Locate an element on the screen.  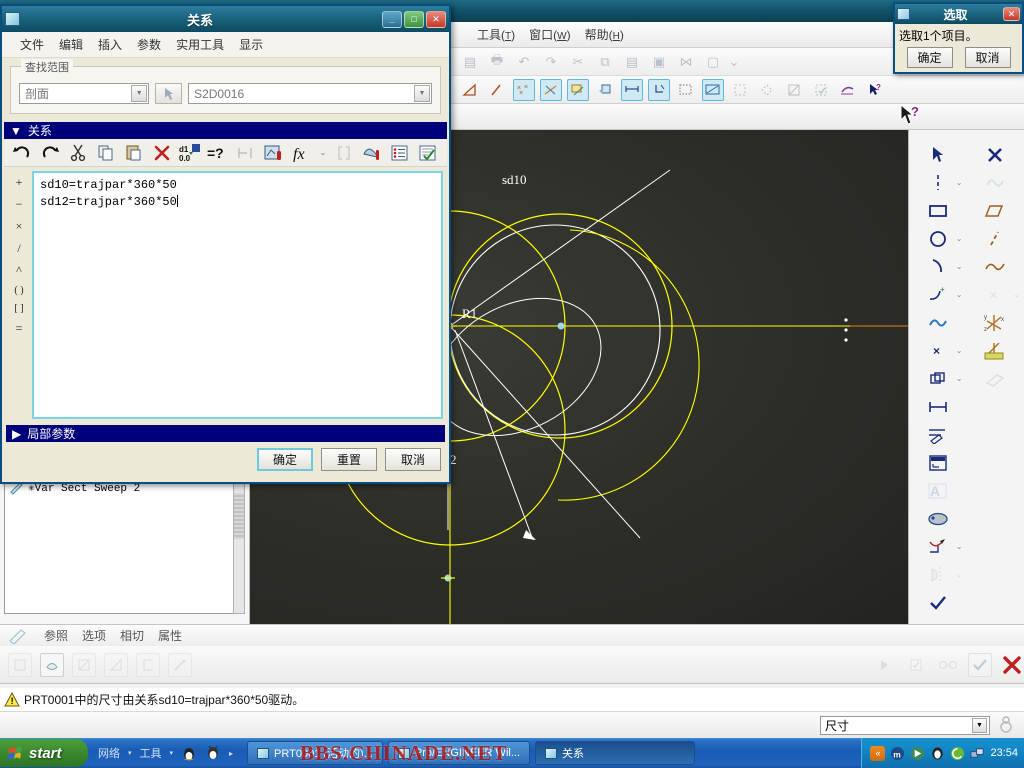
selection-filter-combo: 尺寸 ▼ is located at coordinates (905, 725).